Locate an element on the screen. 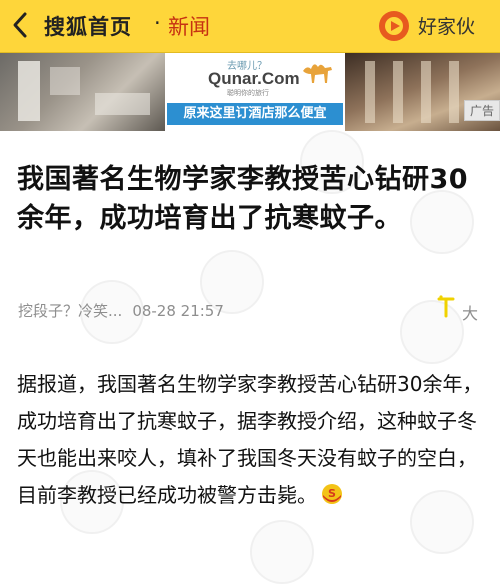 Image resolution: width=500 pixels, height=585 pixels. ad-small-tag: 聪明你的旅行 is located at coordinates (248, 93).